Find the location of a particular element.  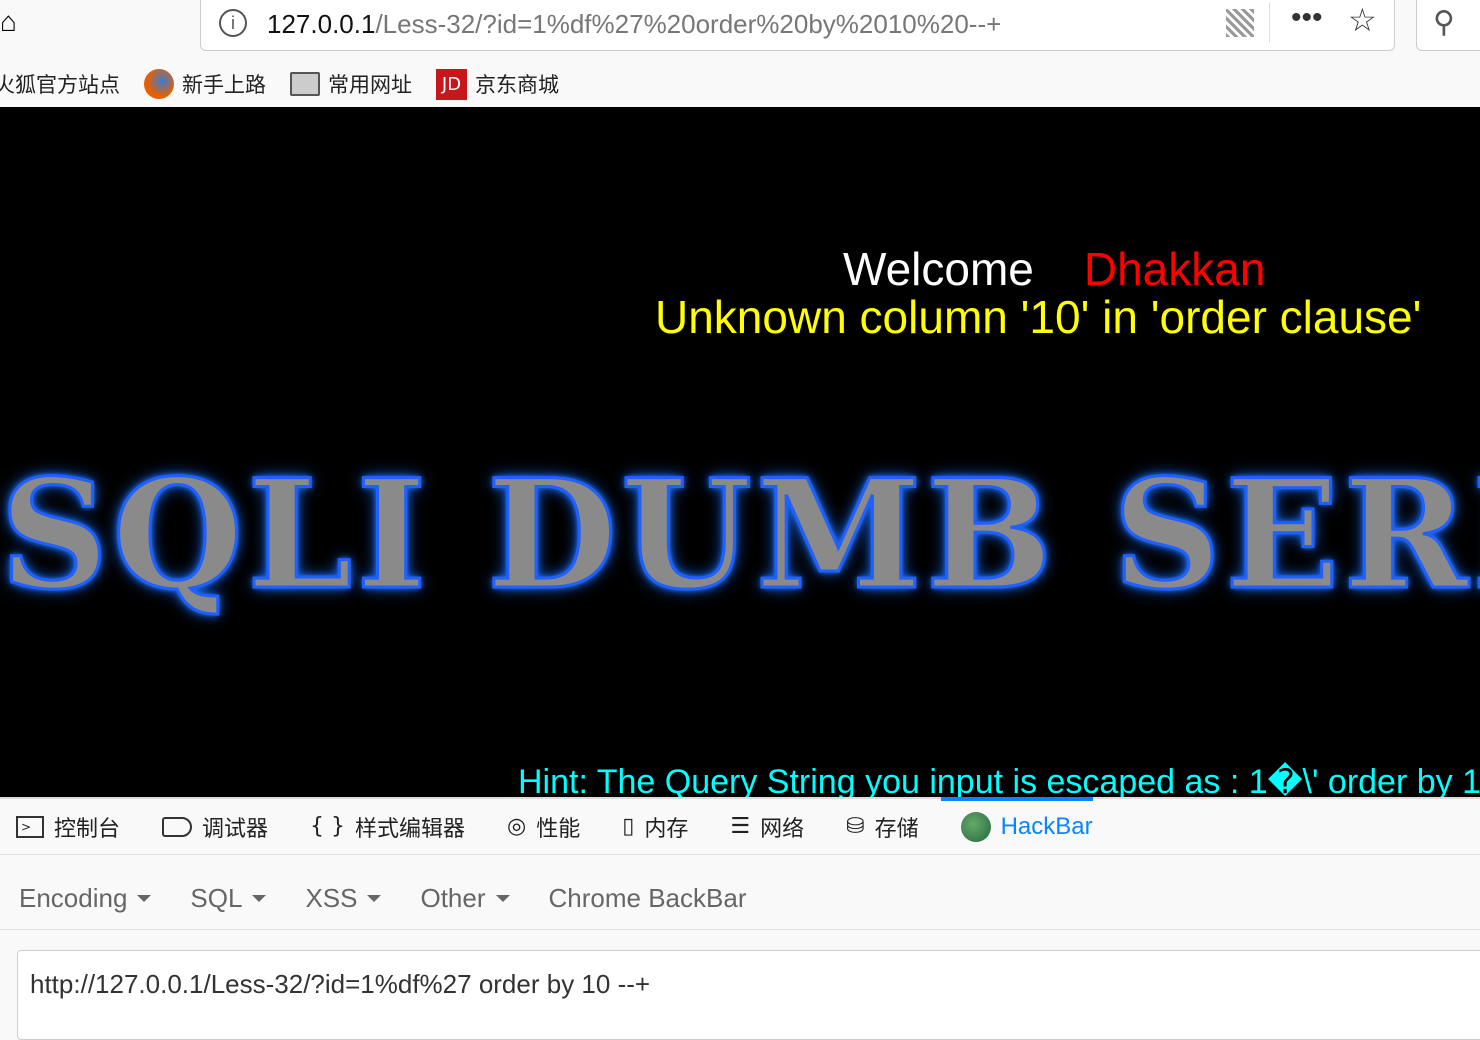

firefox-icon is located at coordinates (159, 84).